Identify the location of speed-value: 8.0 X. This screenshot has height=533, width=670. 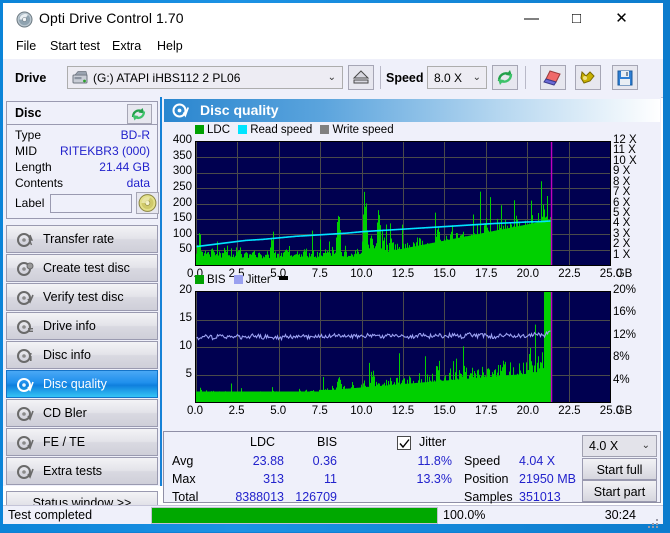
(448, 78).